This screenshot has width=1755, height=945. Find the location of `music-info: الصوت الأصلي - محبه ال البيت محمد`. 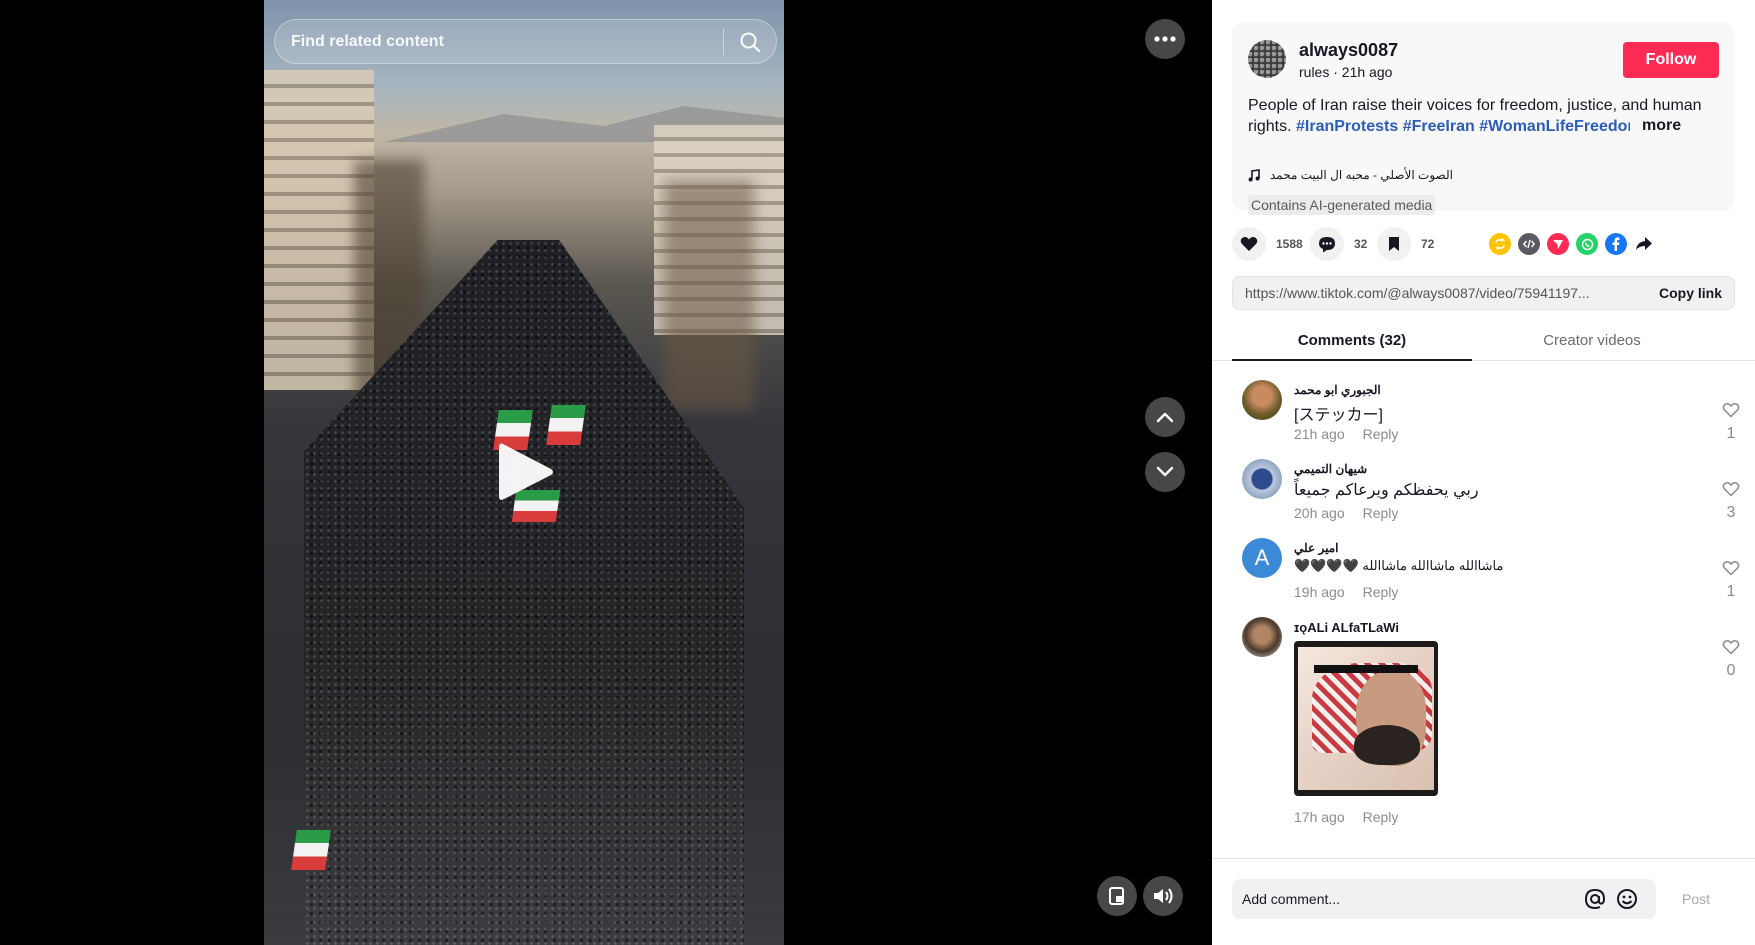

music-info: الصوت الأصلي - محبه ال البيت محمد is located at coordinates (1350, 175).